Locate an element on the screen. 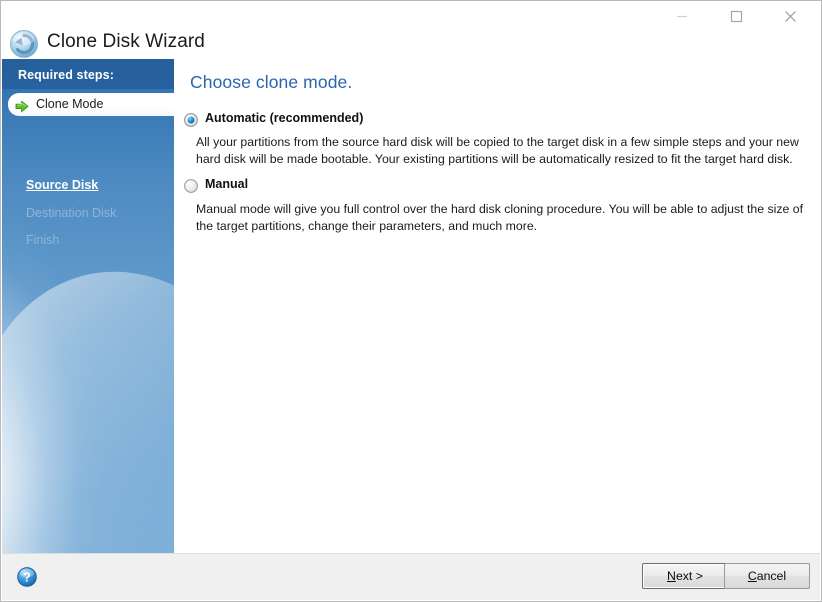  cancel-button: Cancel is located at coordinates (767, 576).